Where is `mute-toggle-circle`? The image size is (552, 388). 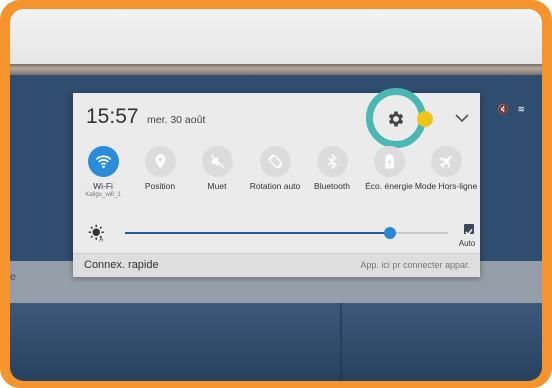 mute-toggle-circle is located at coordinates (217, 161).